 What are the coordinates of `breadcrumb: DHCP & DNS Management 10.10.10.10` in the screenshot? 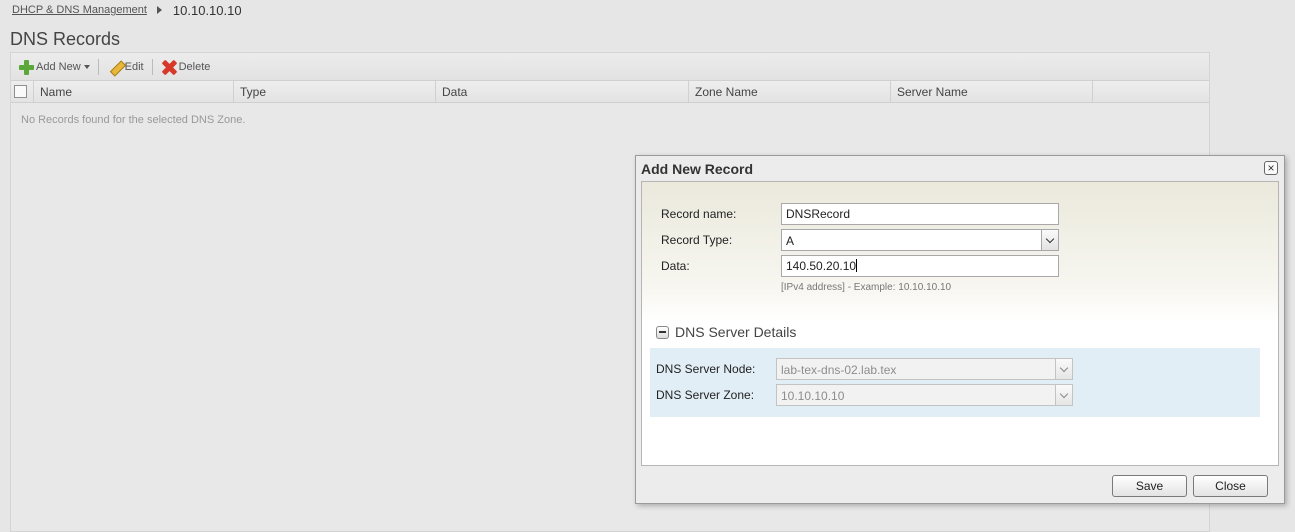 It's located at (127, 10).